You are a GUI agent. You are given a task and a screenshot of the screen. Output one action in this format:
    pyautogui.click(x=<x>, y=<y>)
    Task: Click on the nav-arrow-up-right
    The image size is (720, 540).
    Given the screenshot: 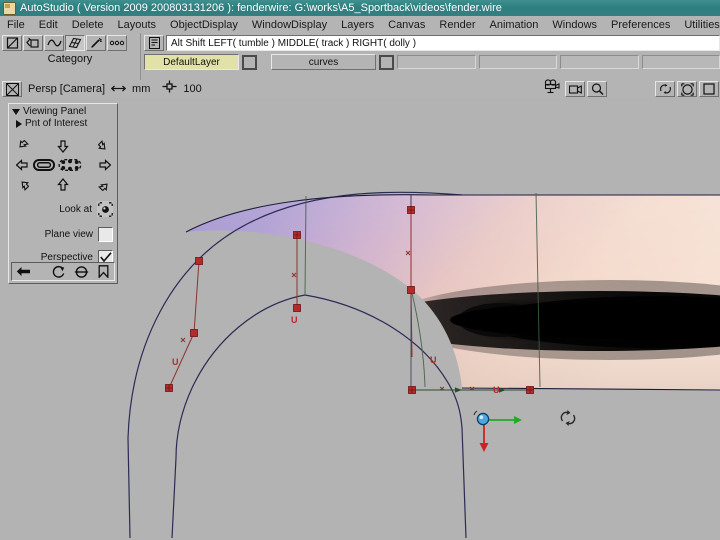 What is the action you would take?
    pyautogui.click(x=104, y=146)
    